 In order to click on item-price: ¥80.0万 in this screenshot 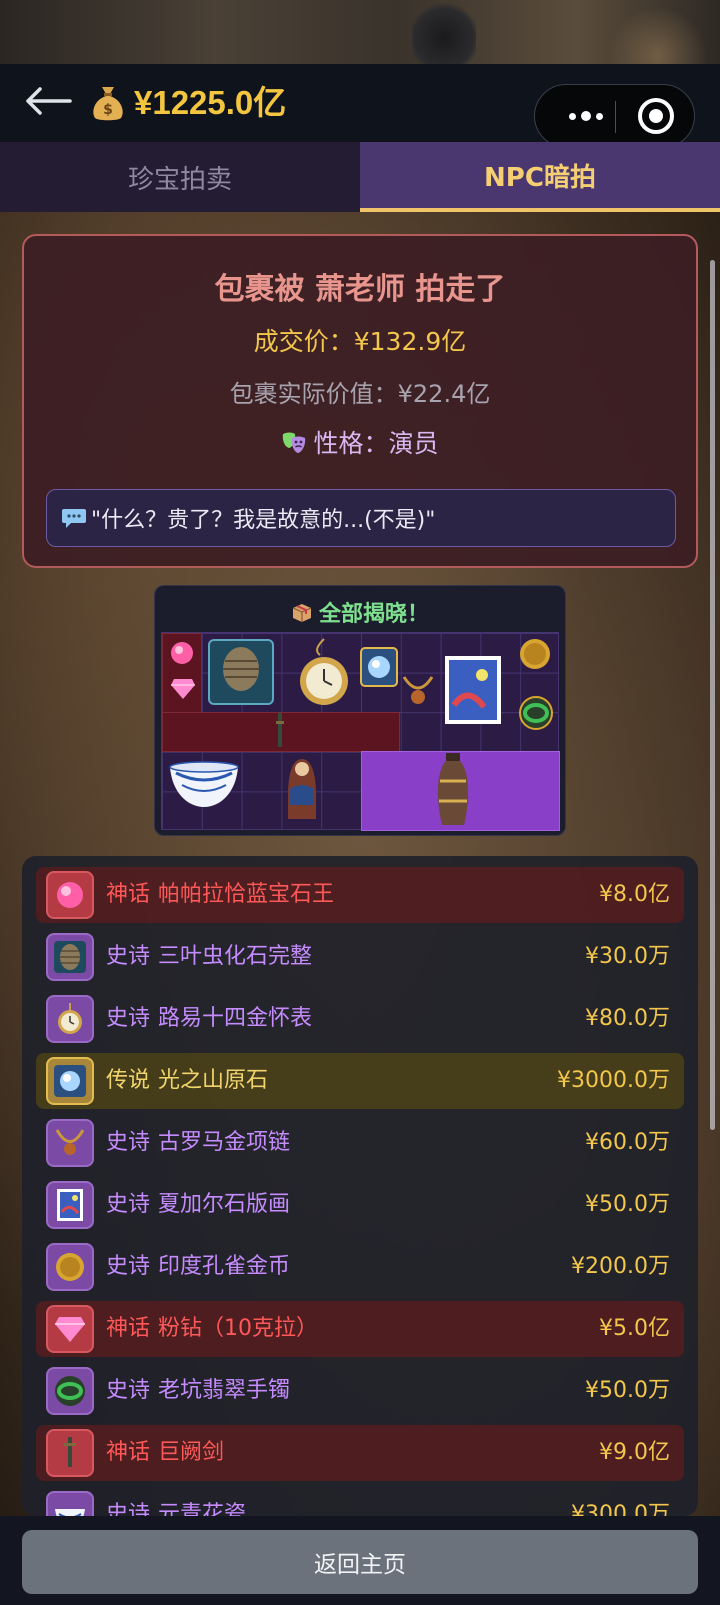, I will do `click(627, 1018)`.